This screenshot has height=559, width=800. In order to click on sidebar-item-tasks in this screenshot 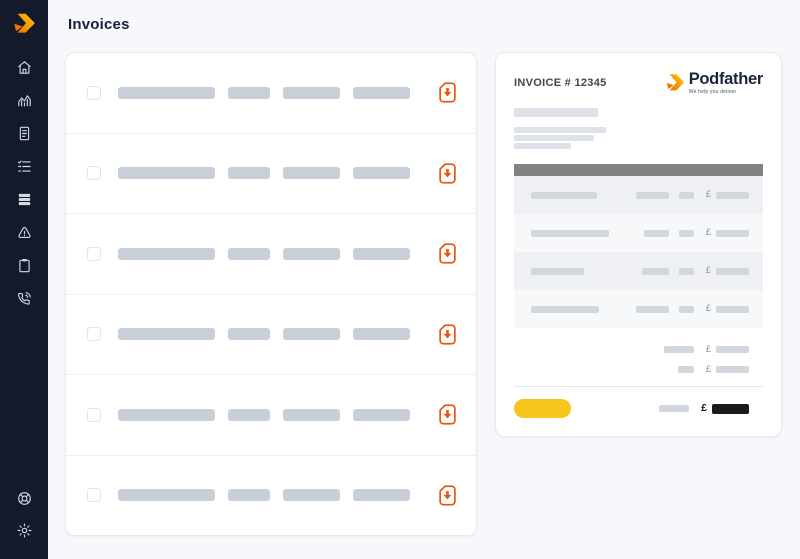, I will do `click(24, 166)`.